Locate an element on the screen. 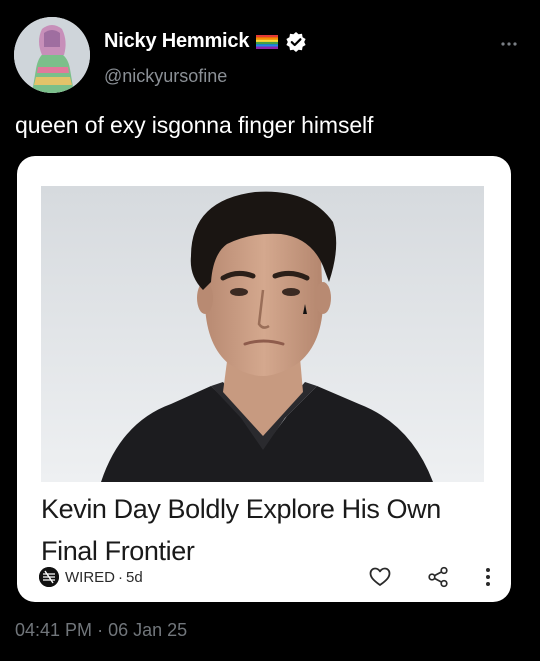 The height and width of the screenshot is (661, 540). tweet-text: queen of exy isgonna finger himself is located at coordinates (194, 125).